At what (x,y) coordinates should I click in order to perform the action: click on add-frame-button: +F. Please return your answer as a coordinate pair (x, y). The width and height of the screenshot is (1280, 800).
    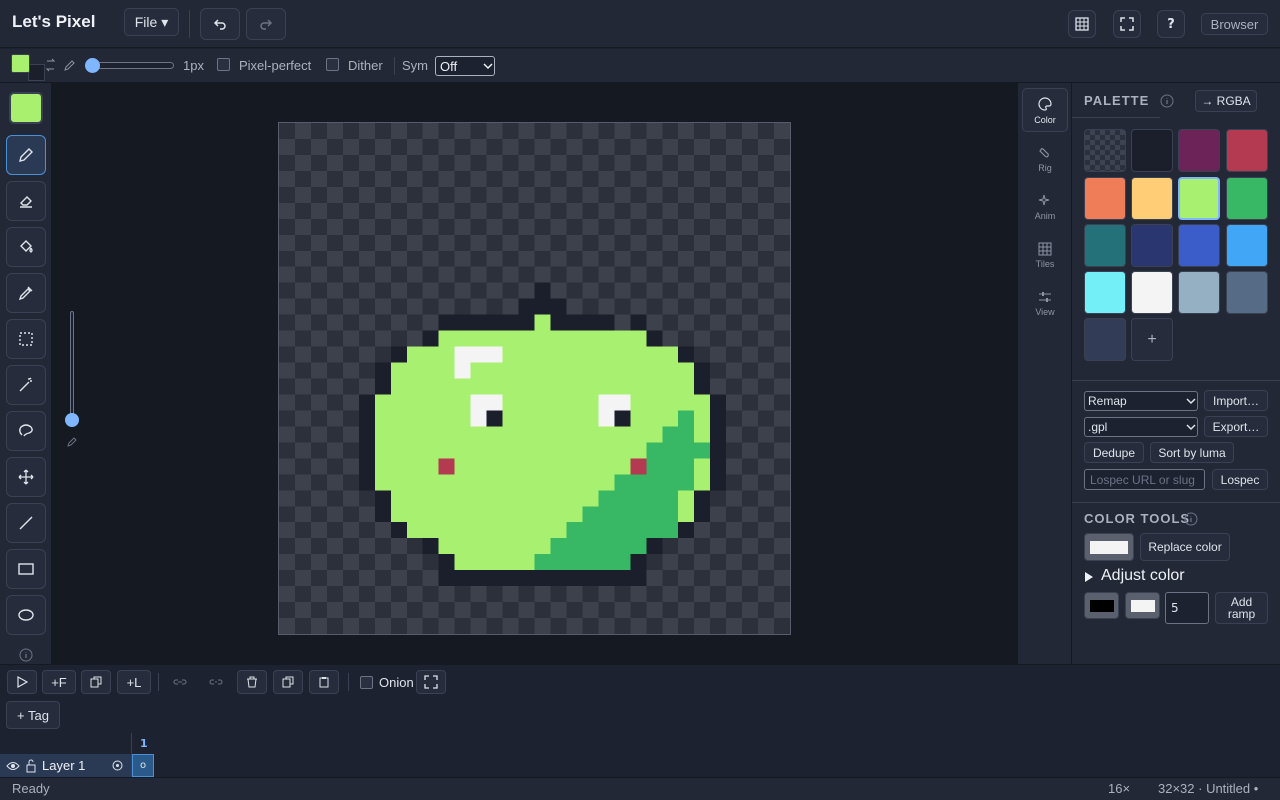
    Looking at the image, I should click on (59, 682).